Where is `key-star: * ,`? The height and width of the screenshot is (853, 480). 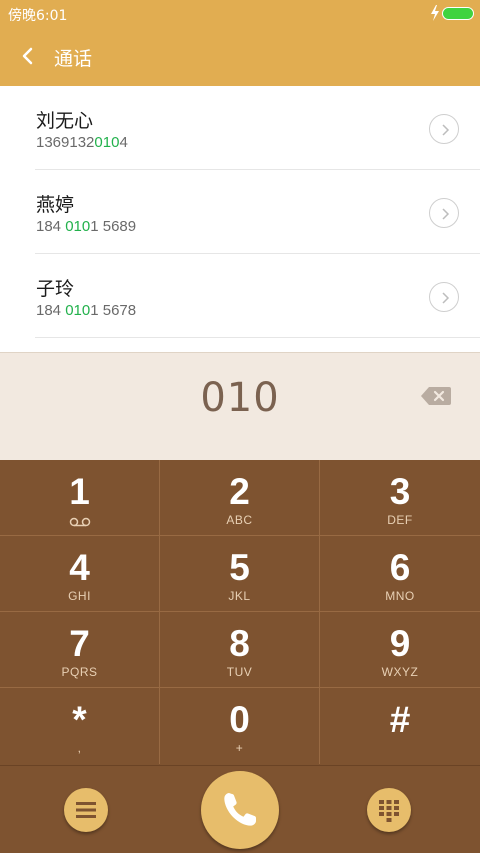 key-star: * , is located at coordinates (80, 726).